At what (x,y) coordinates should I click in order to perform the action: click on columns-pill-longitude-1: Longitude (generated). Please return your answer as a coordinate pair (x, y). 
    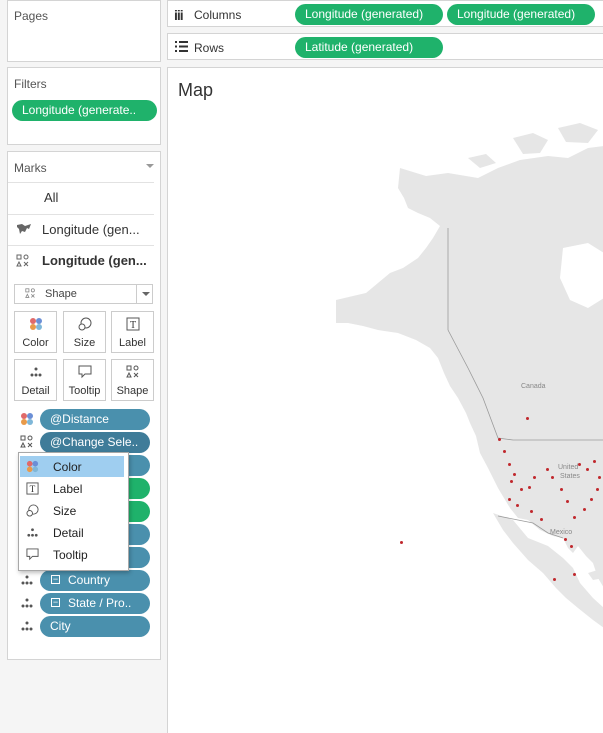
    Looking at the image, I should click on (369, 14).